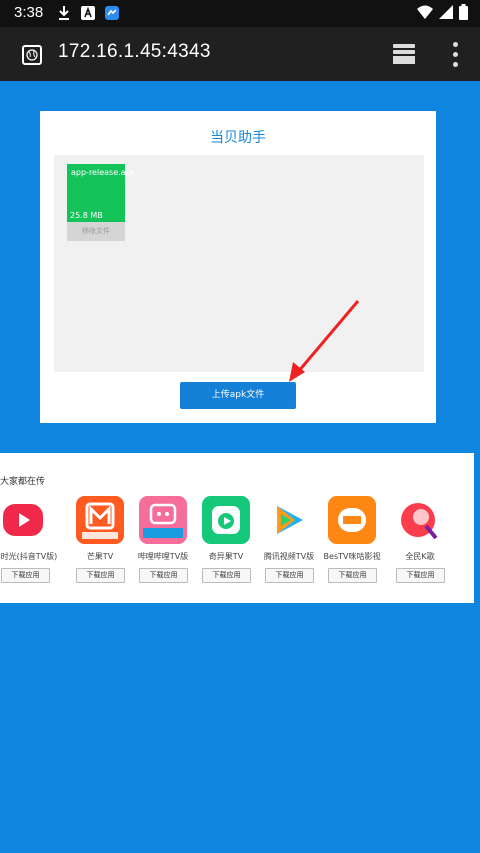 The width and height of the screenshot is (480, 853). What do you see at coordinates (96, 231) in the screenshot?
I see `remove-file-button: 移除文件` at bounding box center [96, 231].